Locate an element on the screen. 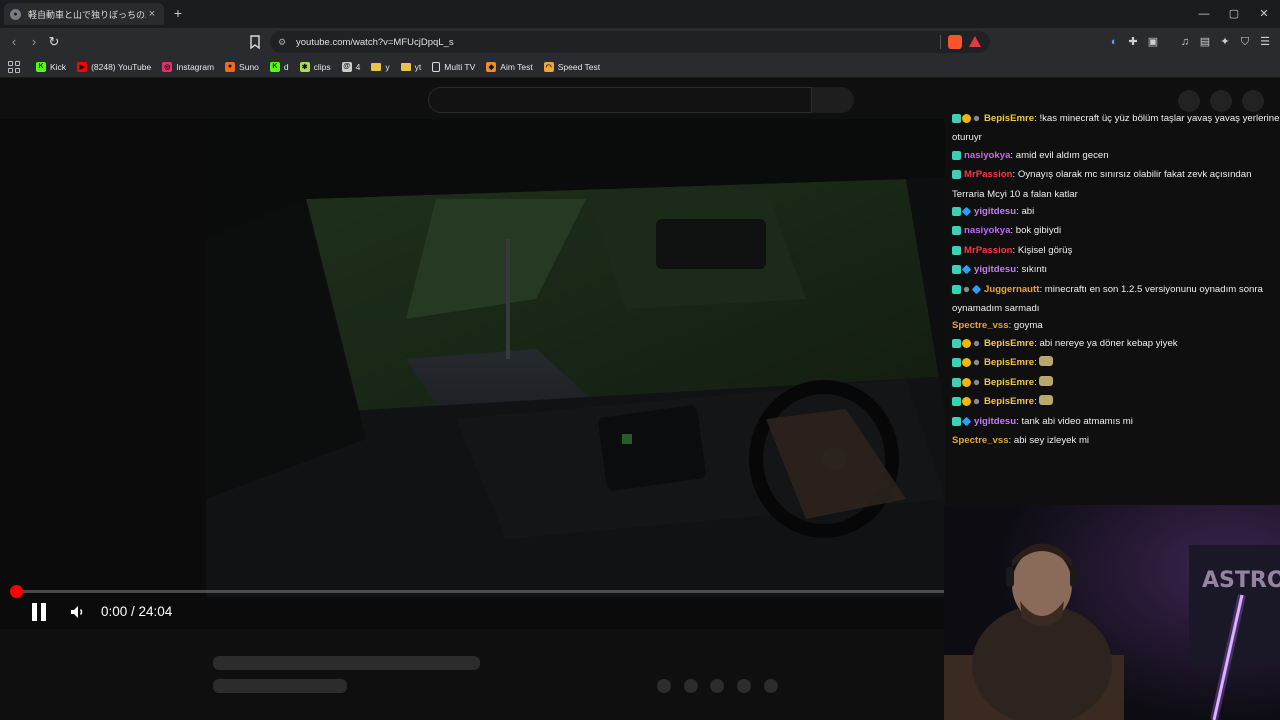  bookmark-item: Kd is located at coordinates (279, 66).